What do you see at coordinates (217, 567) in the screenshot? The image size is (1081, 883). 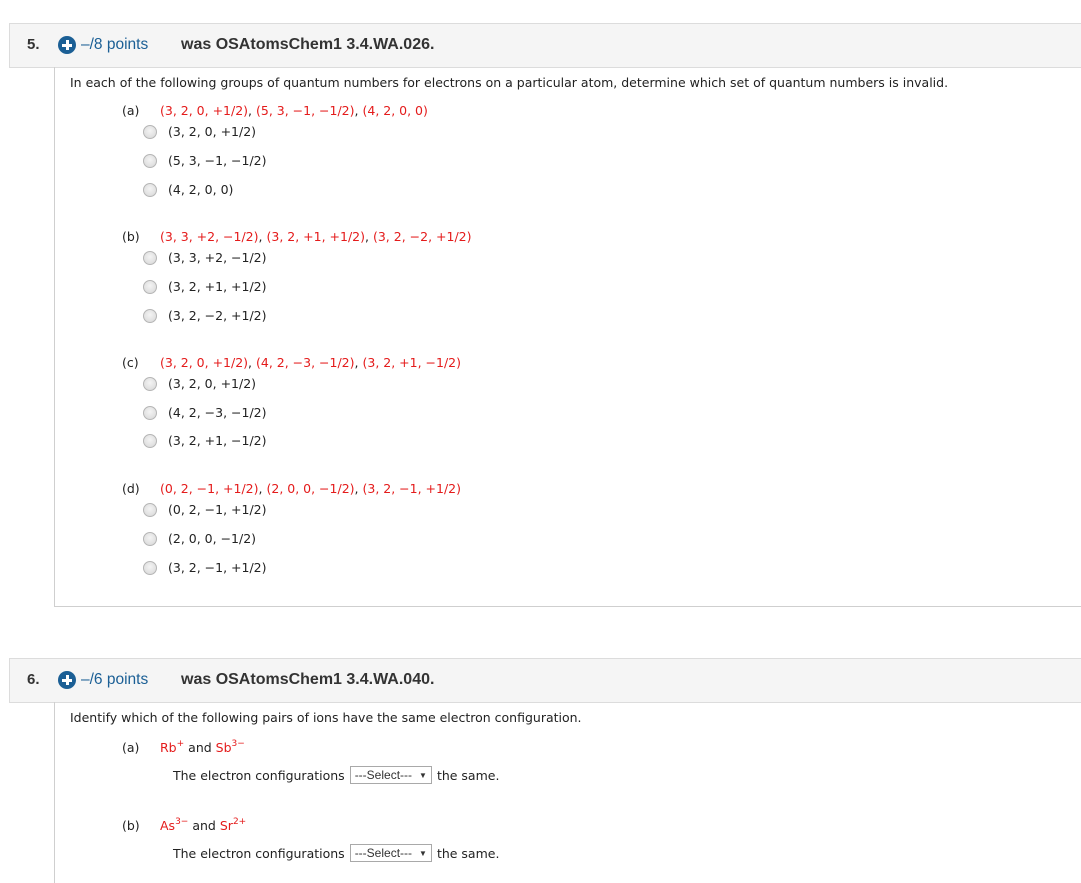 I see `option-label: (3, 2, −1, +1/2)` at bounding box center [217, 567].